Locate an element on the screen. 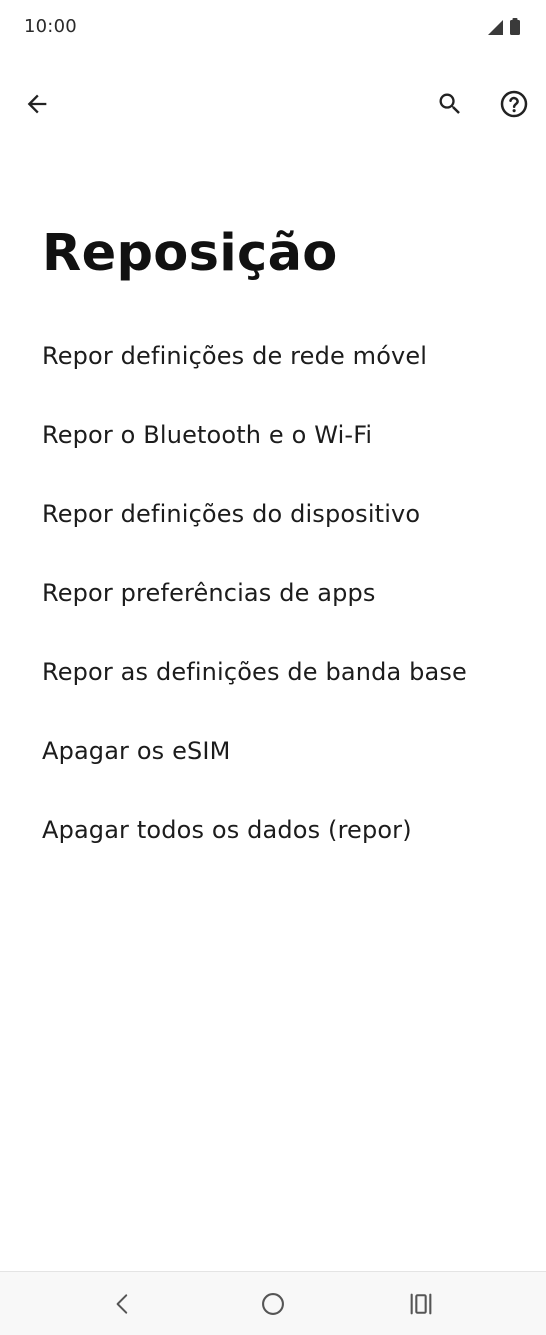  search-button is located at coordinates (450, 104).